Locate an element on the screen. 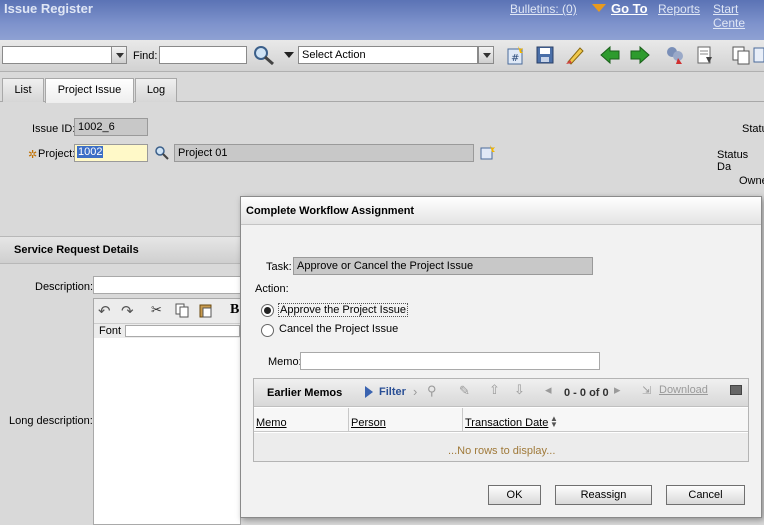 The height and width of the screenshot is (525, 764). save-icon is located at coordinates (545, 55).